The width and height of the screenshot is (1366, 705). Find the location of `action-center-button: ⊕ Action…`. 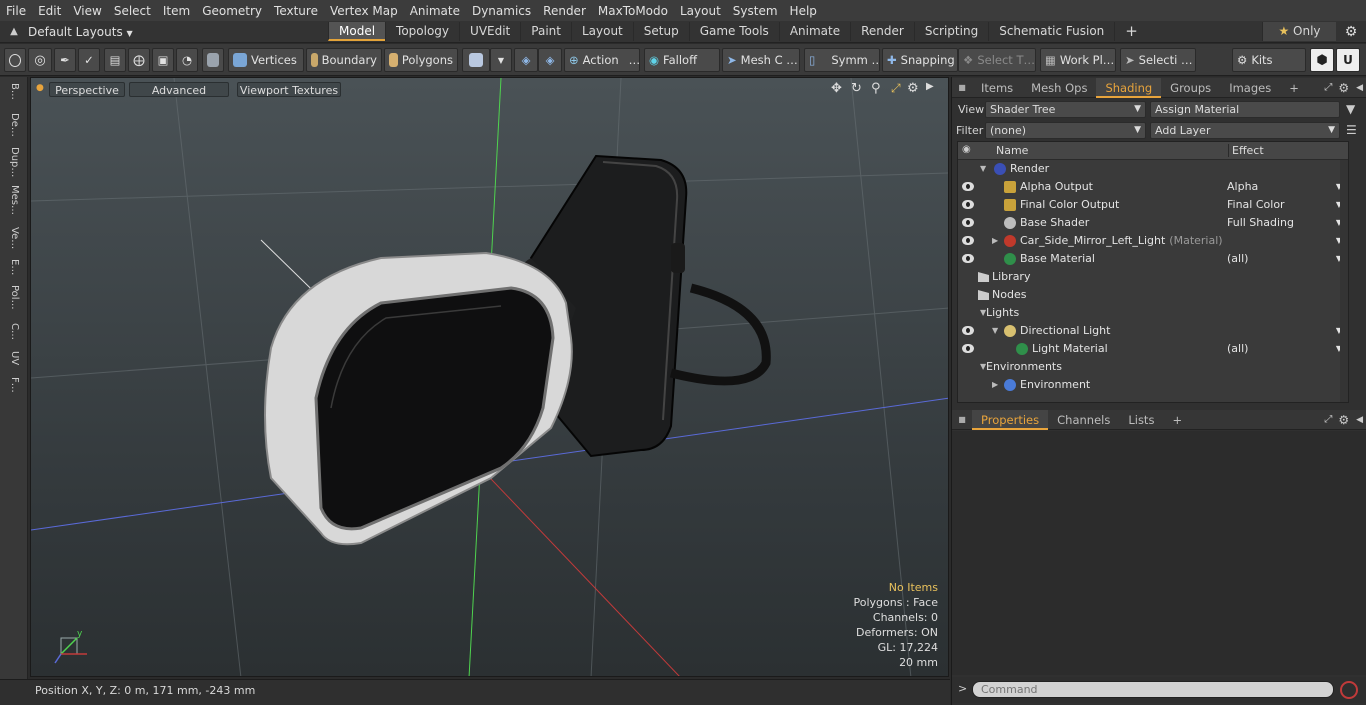

action-center-button: ⊕ Action… is located at coordinates (602, 60).